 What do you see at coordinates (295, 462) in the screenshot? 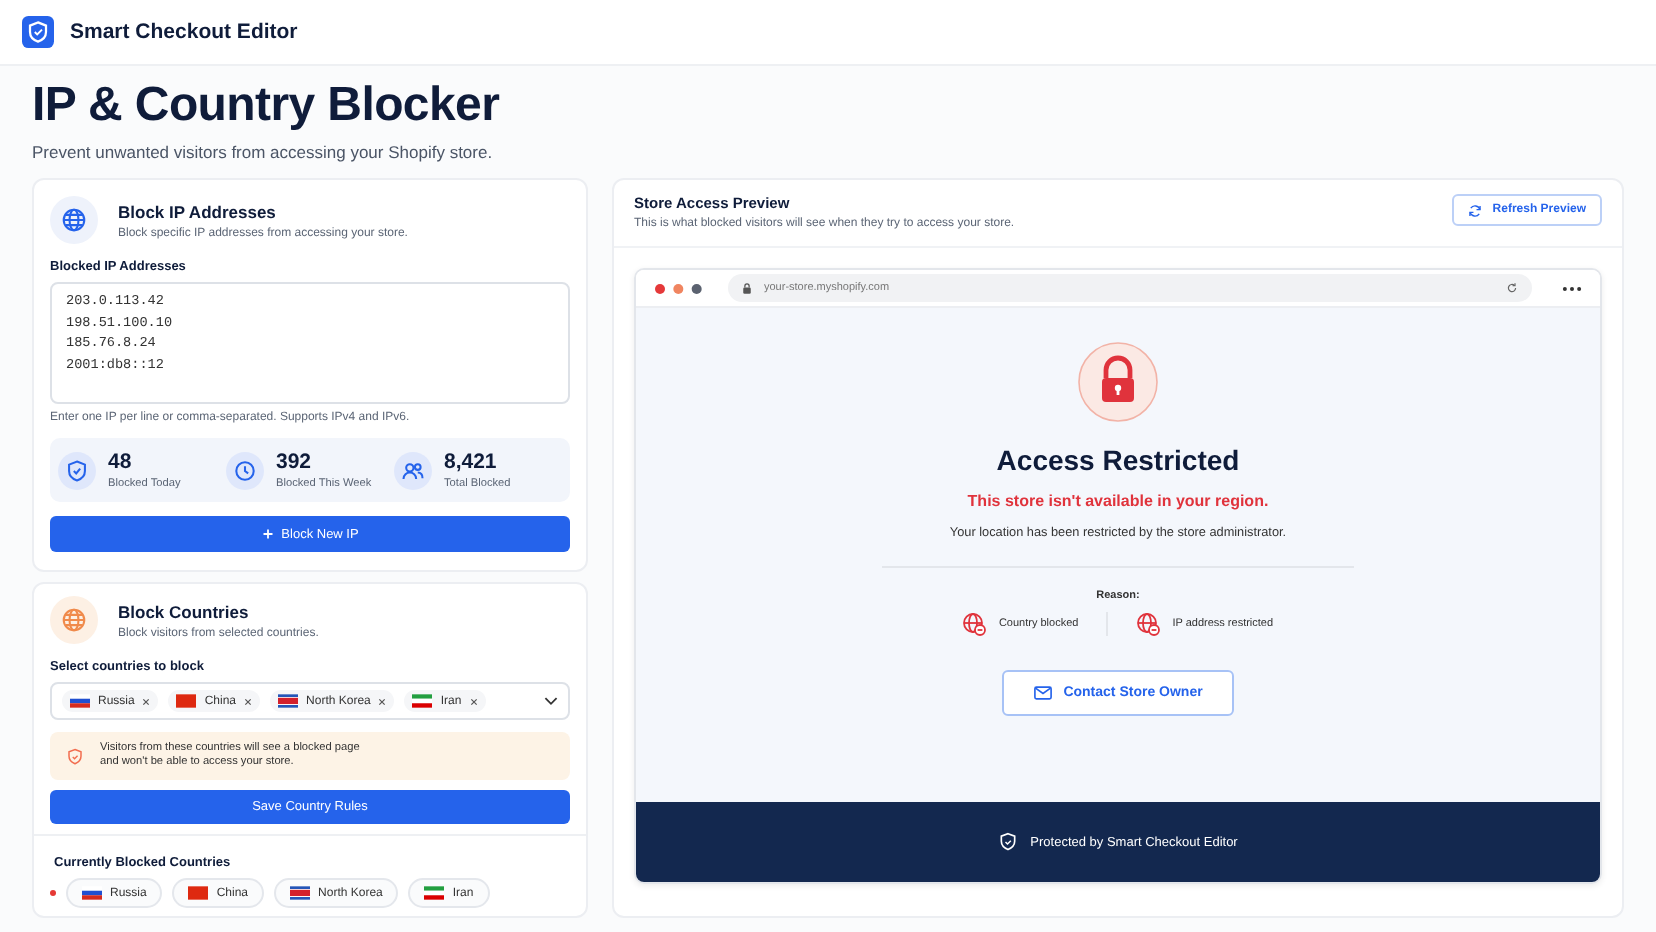
I see `stat-value: 392` at bounding box center [295, 462].